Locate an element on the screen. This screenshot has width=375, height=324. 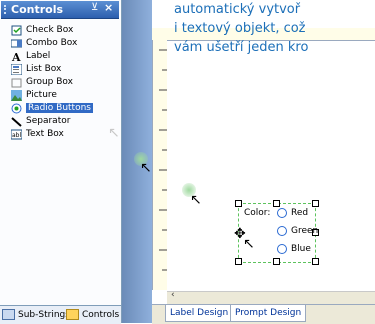
combobox-icon is located at coordinates (16, 43).